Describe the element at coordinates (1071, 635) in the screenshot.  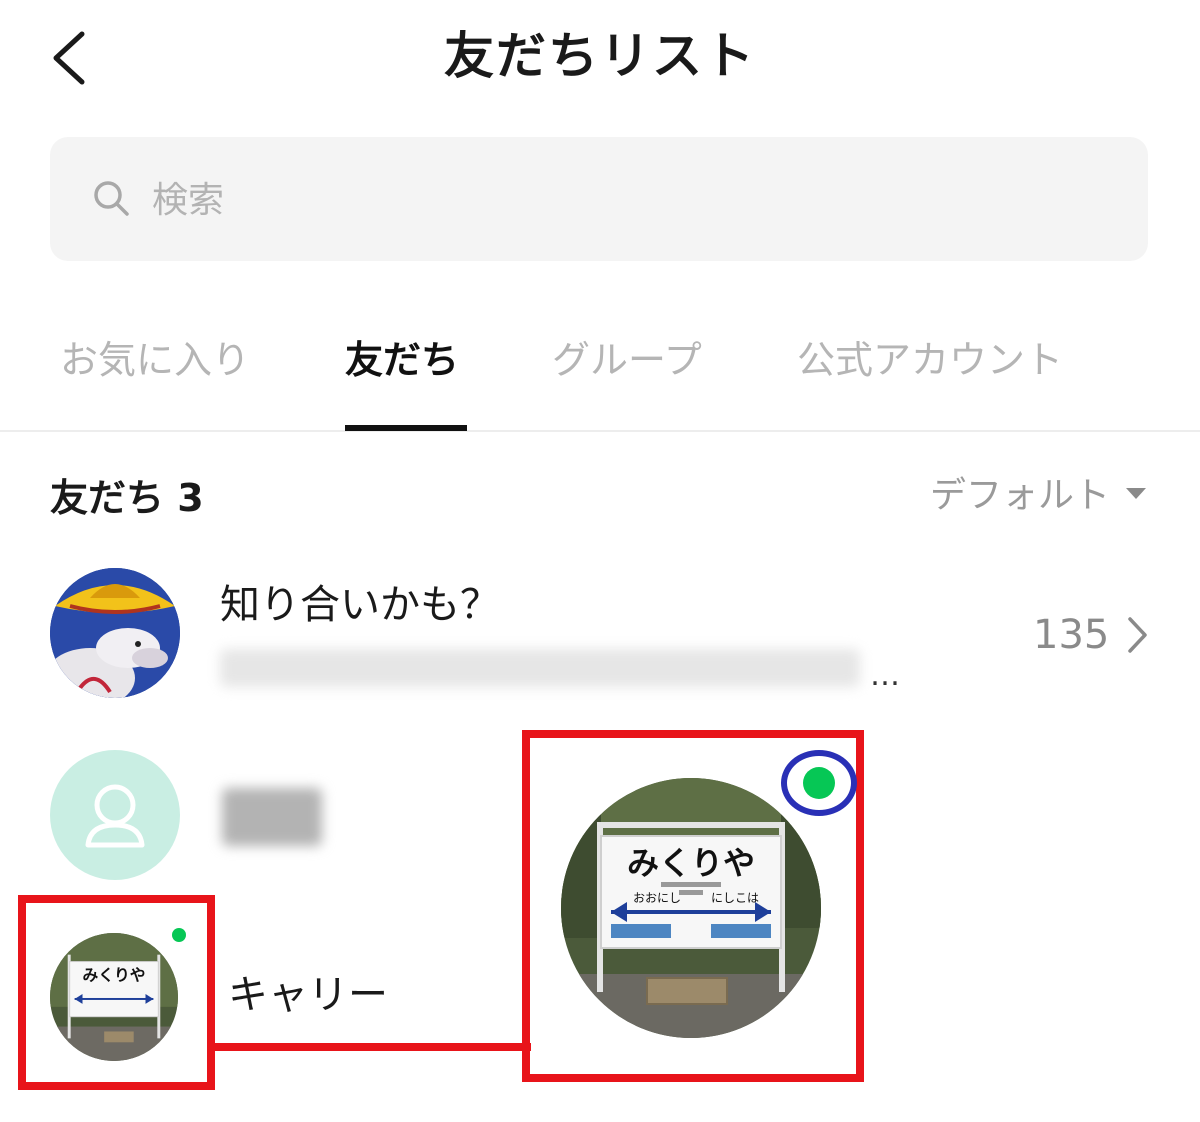
I see `suggestion-count: 135` at that location.